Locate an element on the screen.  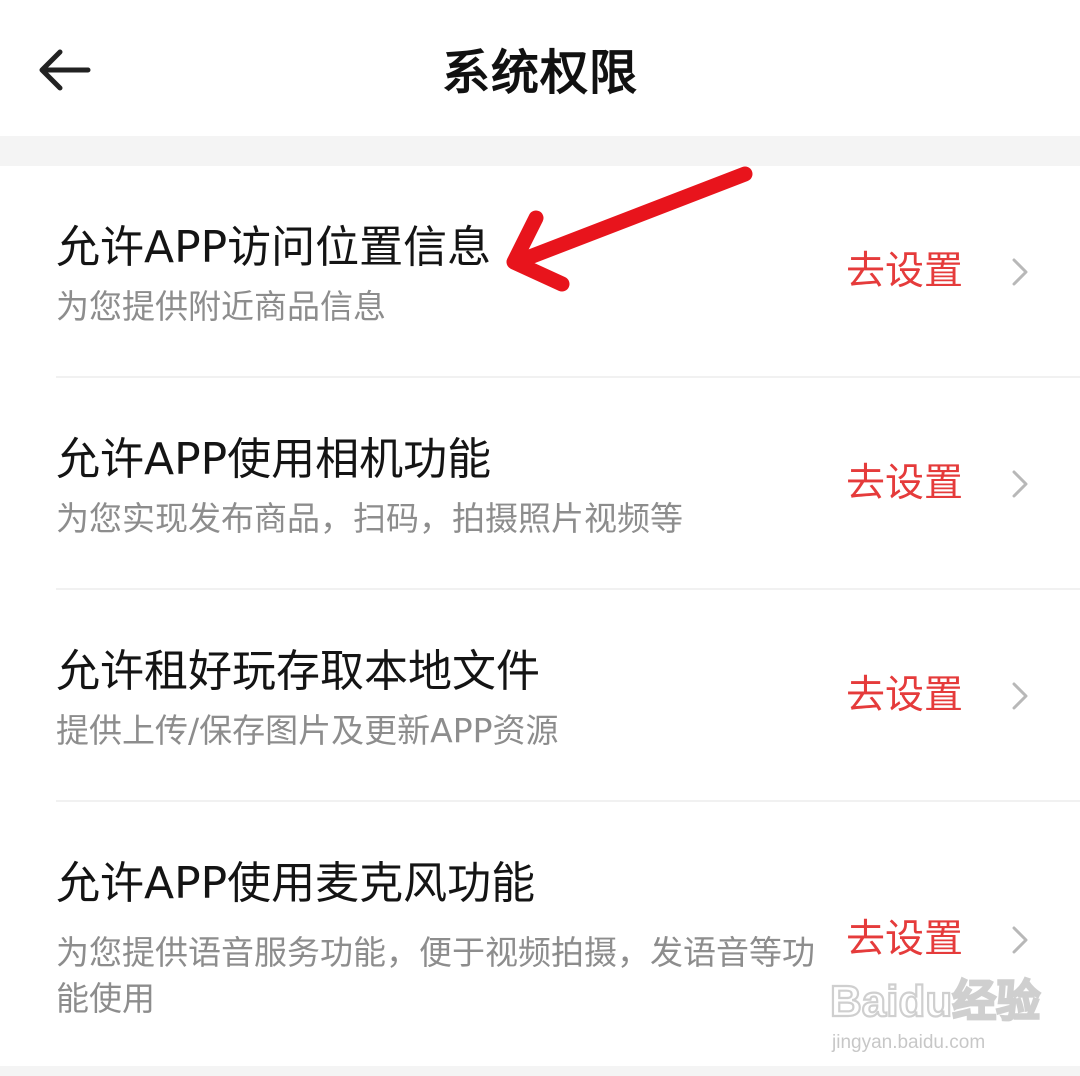
annotation-arrow-icon is located at coordinates (629, 229).